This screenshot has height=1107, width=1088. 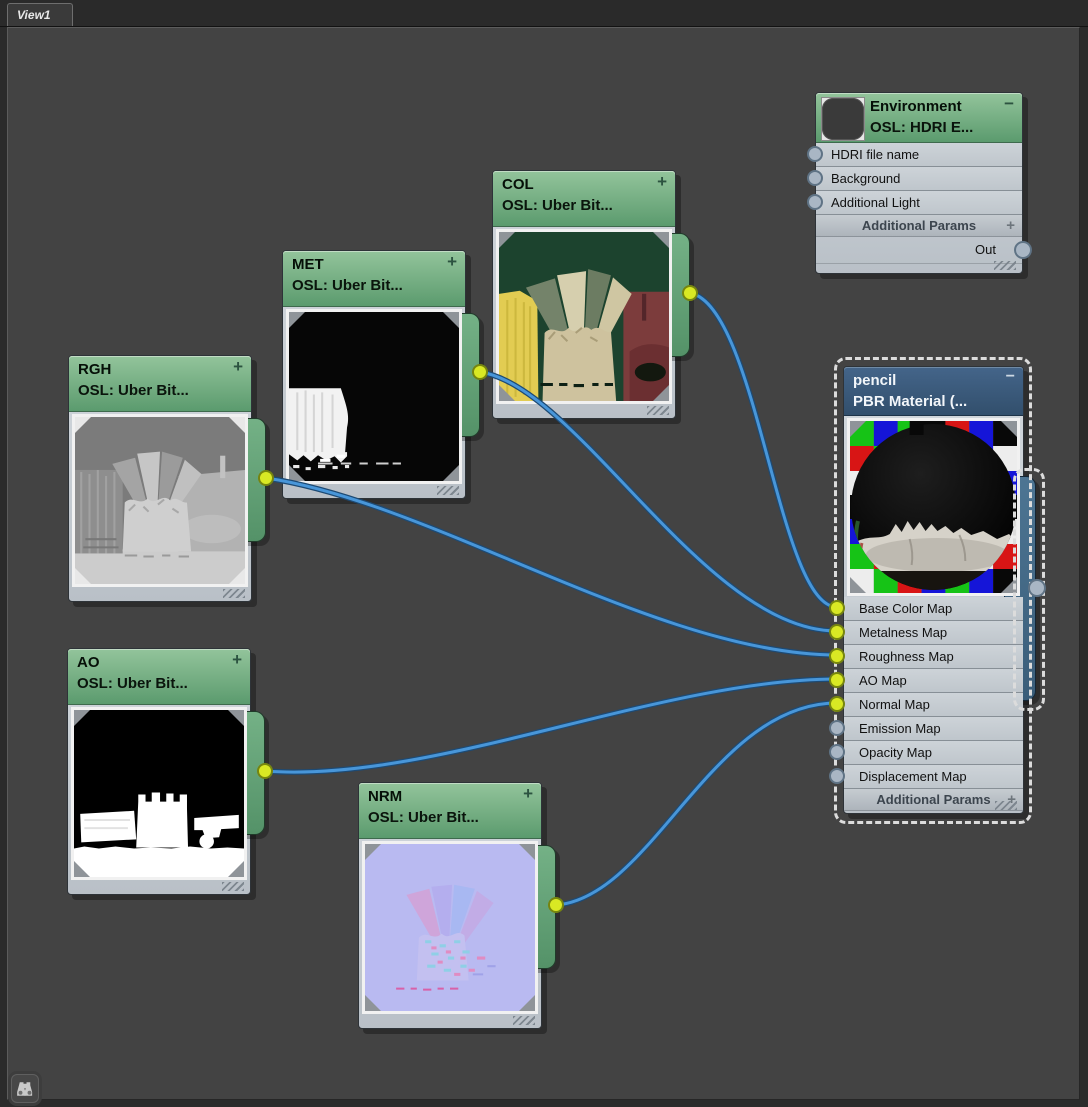 I want to click on tab-view1: View1, so click(x=40, y=14).